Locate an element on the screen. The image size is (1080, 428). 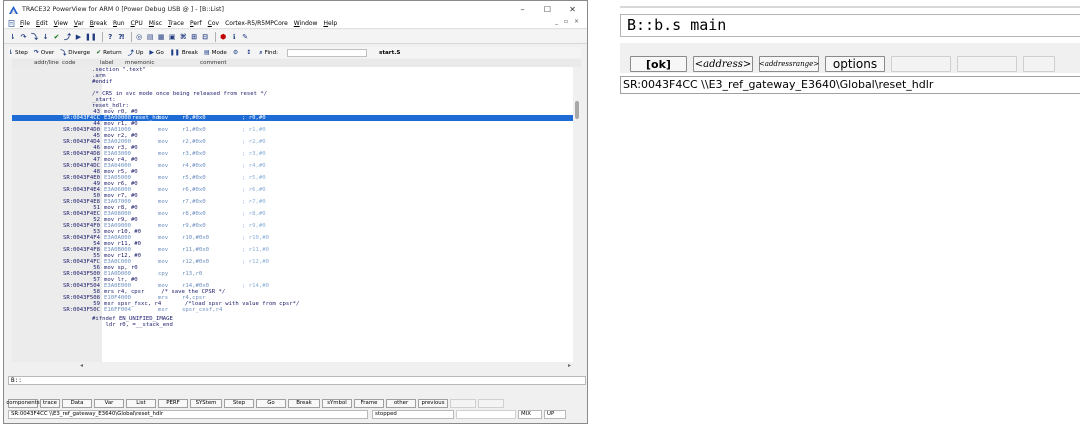
softkey-perf: PERF is located at coordinates (173, 403).